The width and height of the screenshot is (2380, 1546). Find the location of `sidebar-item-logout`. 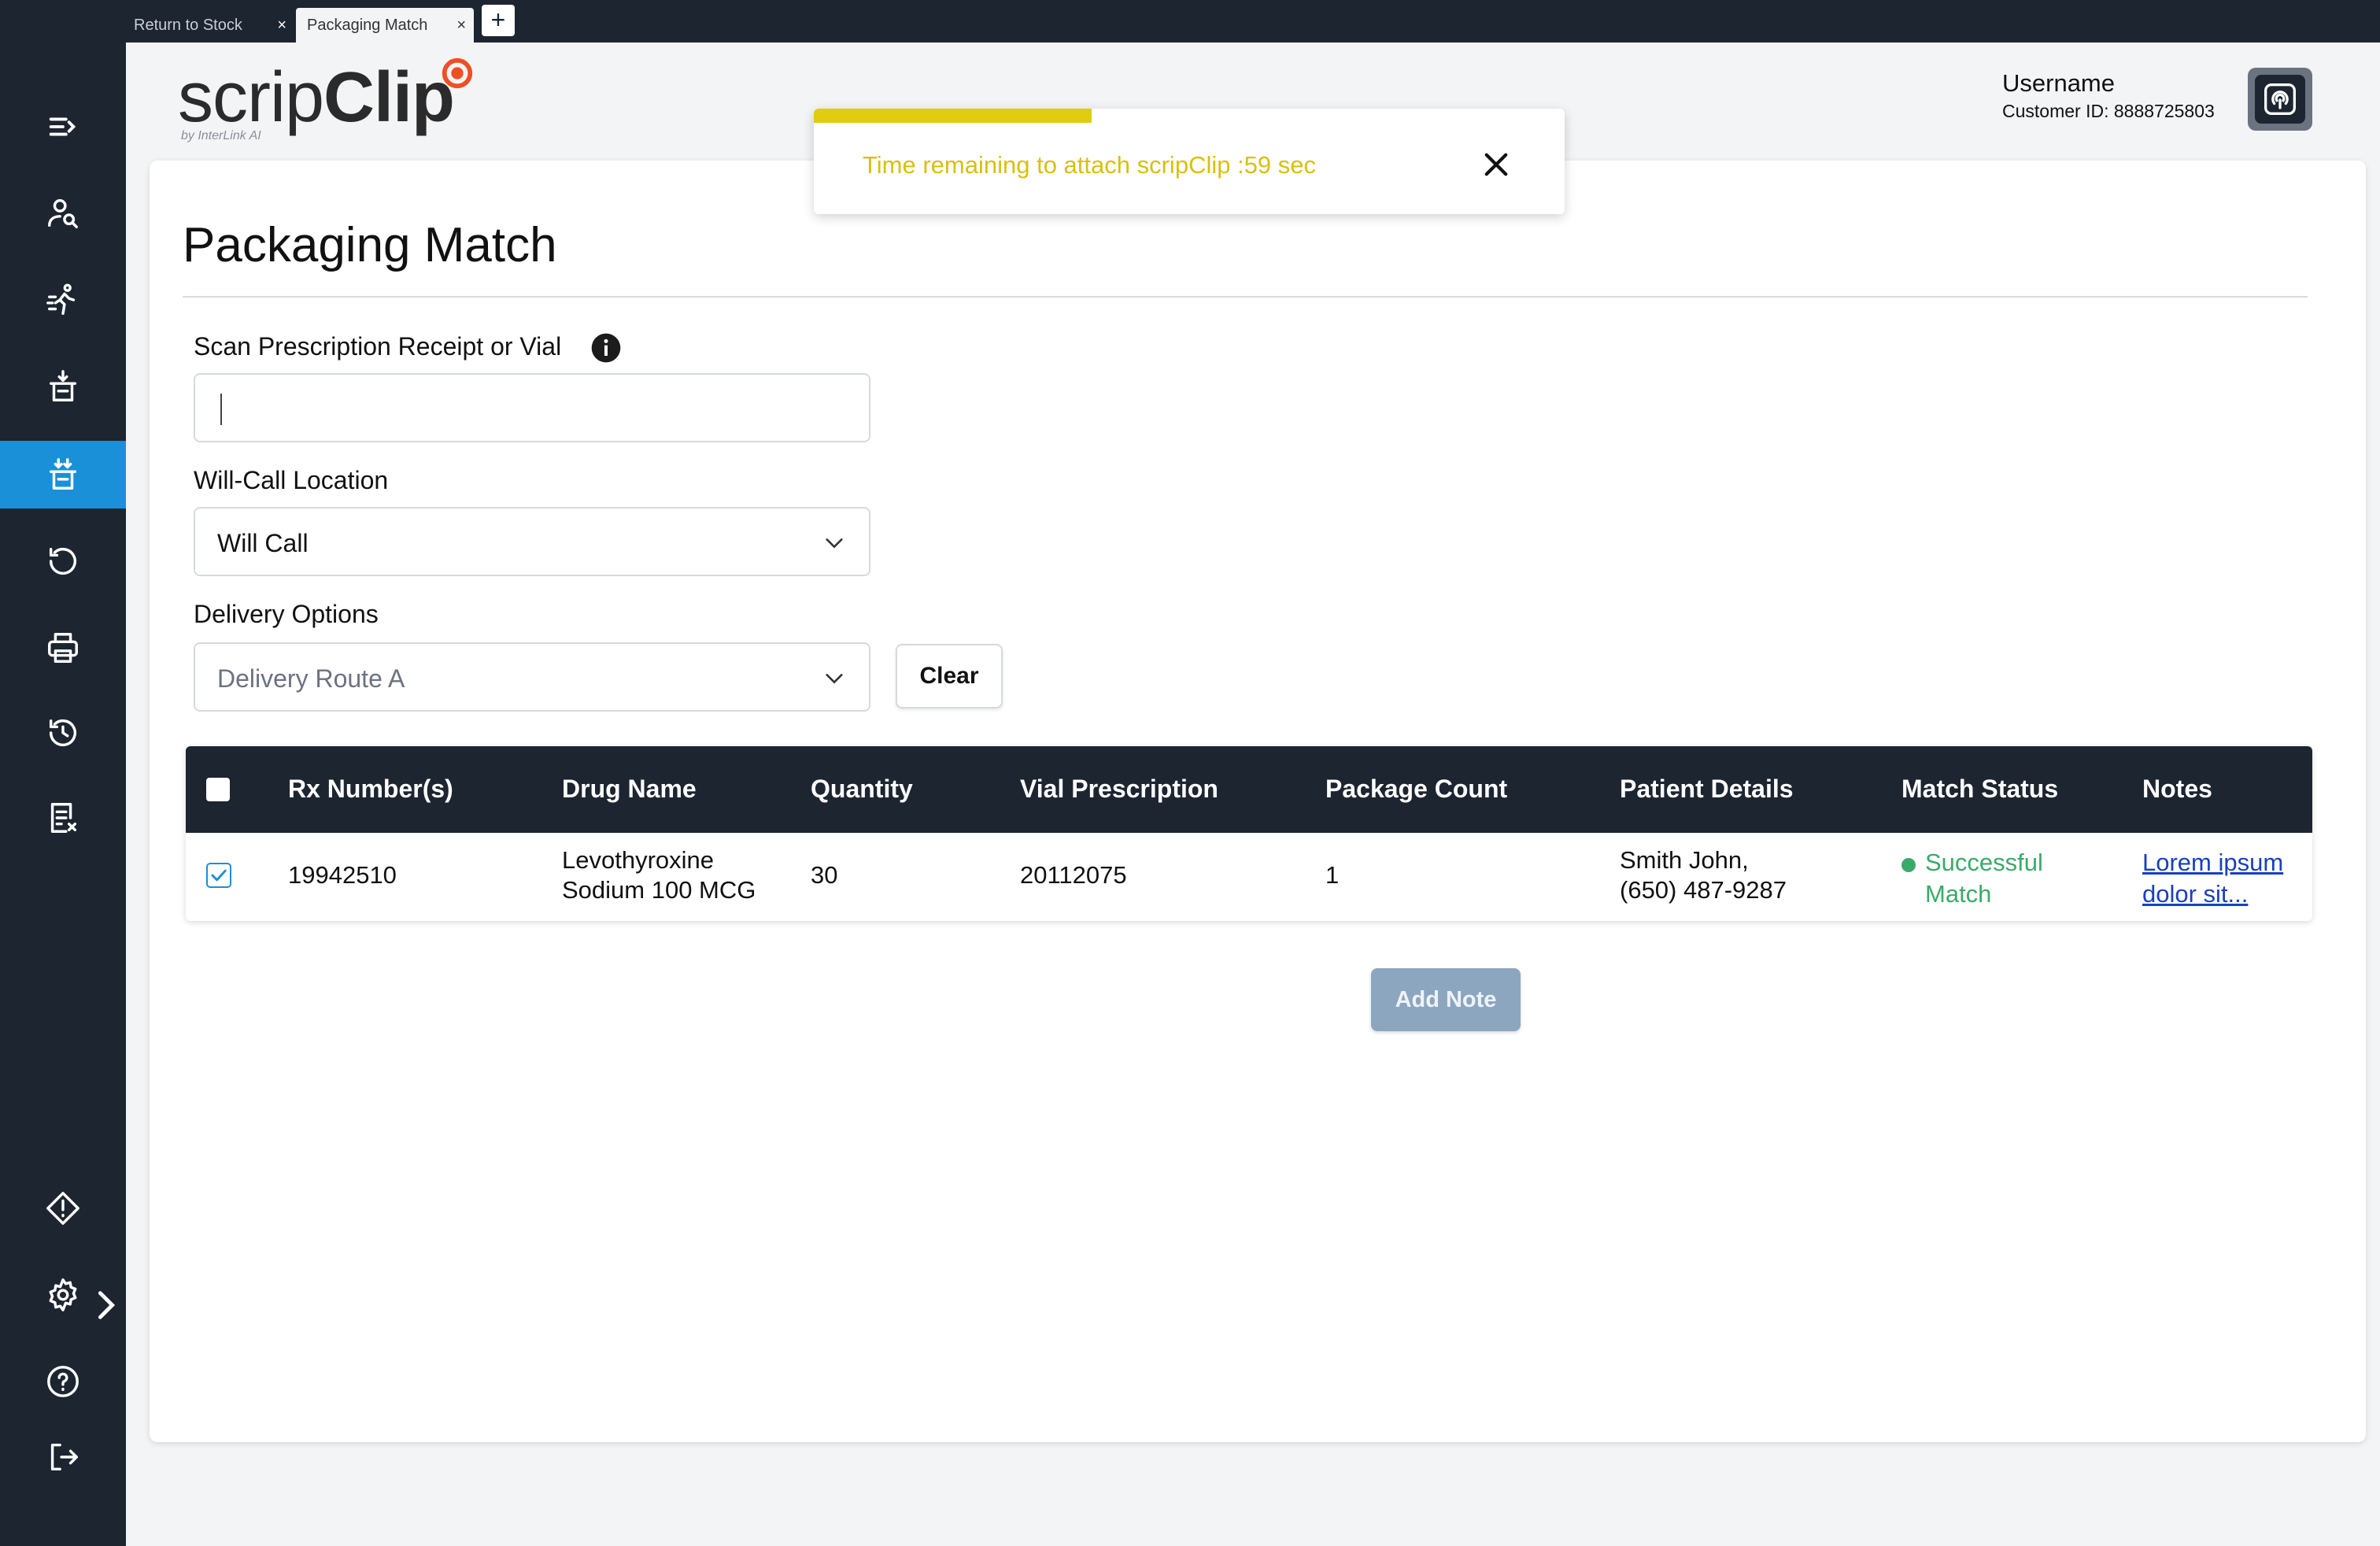

sidebar-item-logout is located at coordinates (63, 1457).